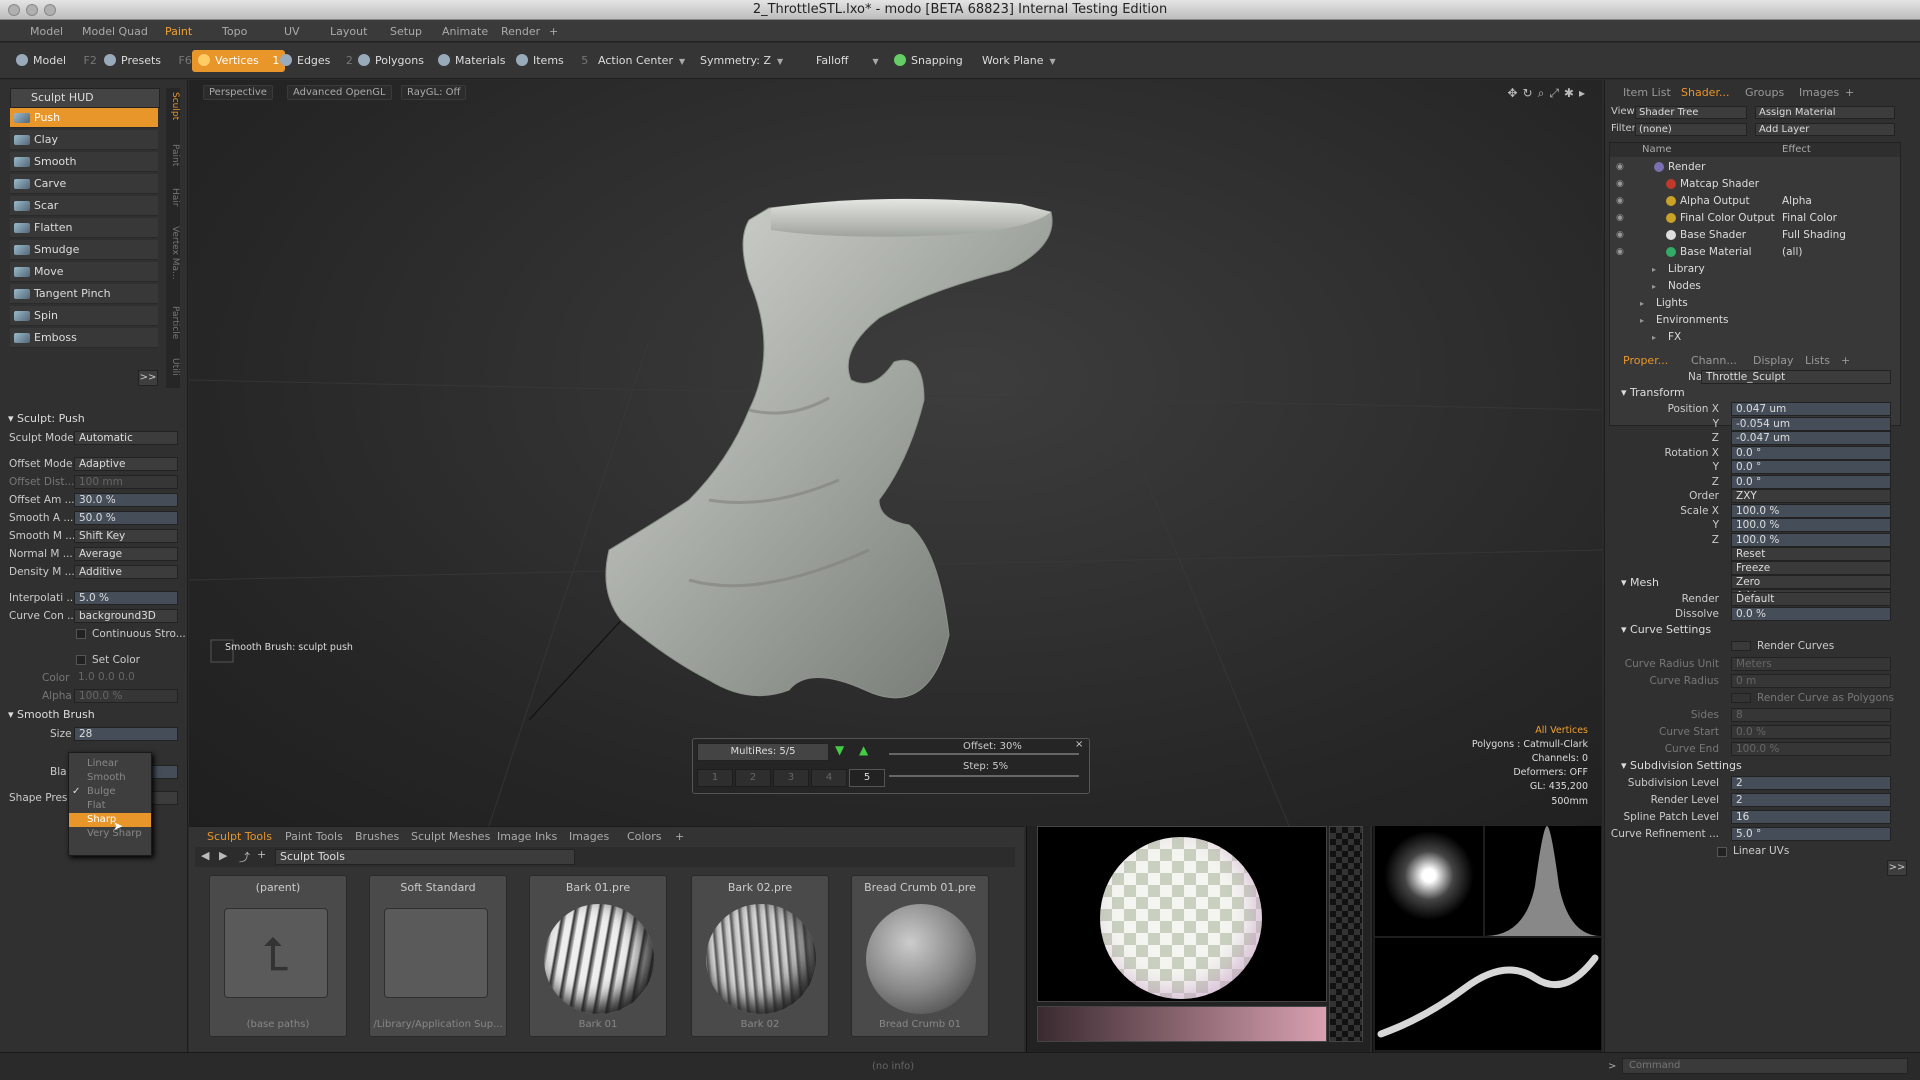  What do you see at coordinates (84, 272) in the screenshot?
I see `sculpt-tool-move: Move` at bounding box center [84, 272].